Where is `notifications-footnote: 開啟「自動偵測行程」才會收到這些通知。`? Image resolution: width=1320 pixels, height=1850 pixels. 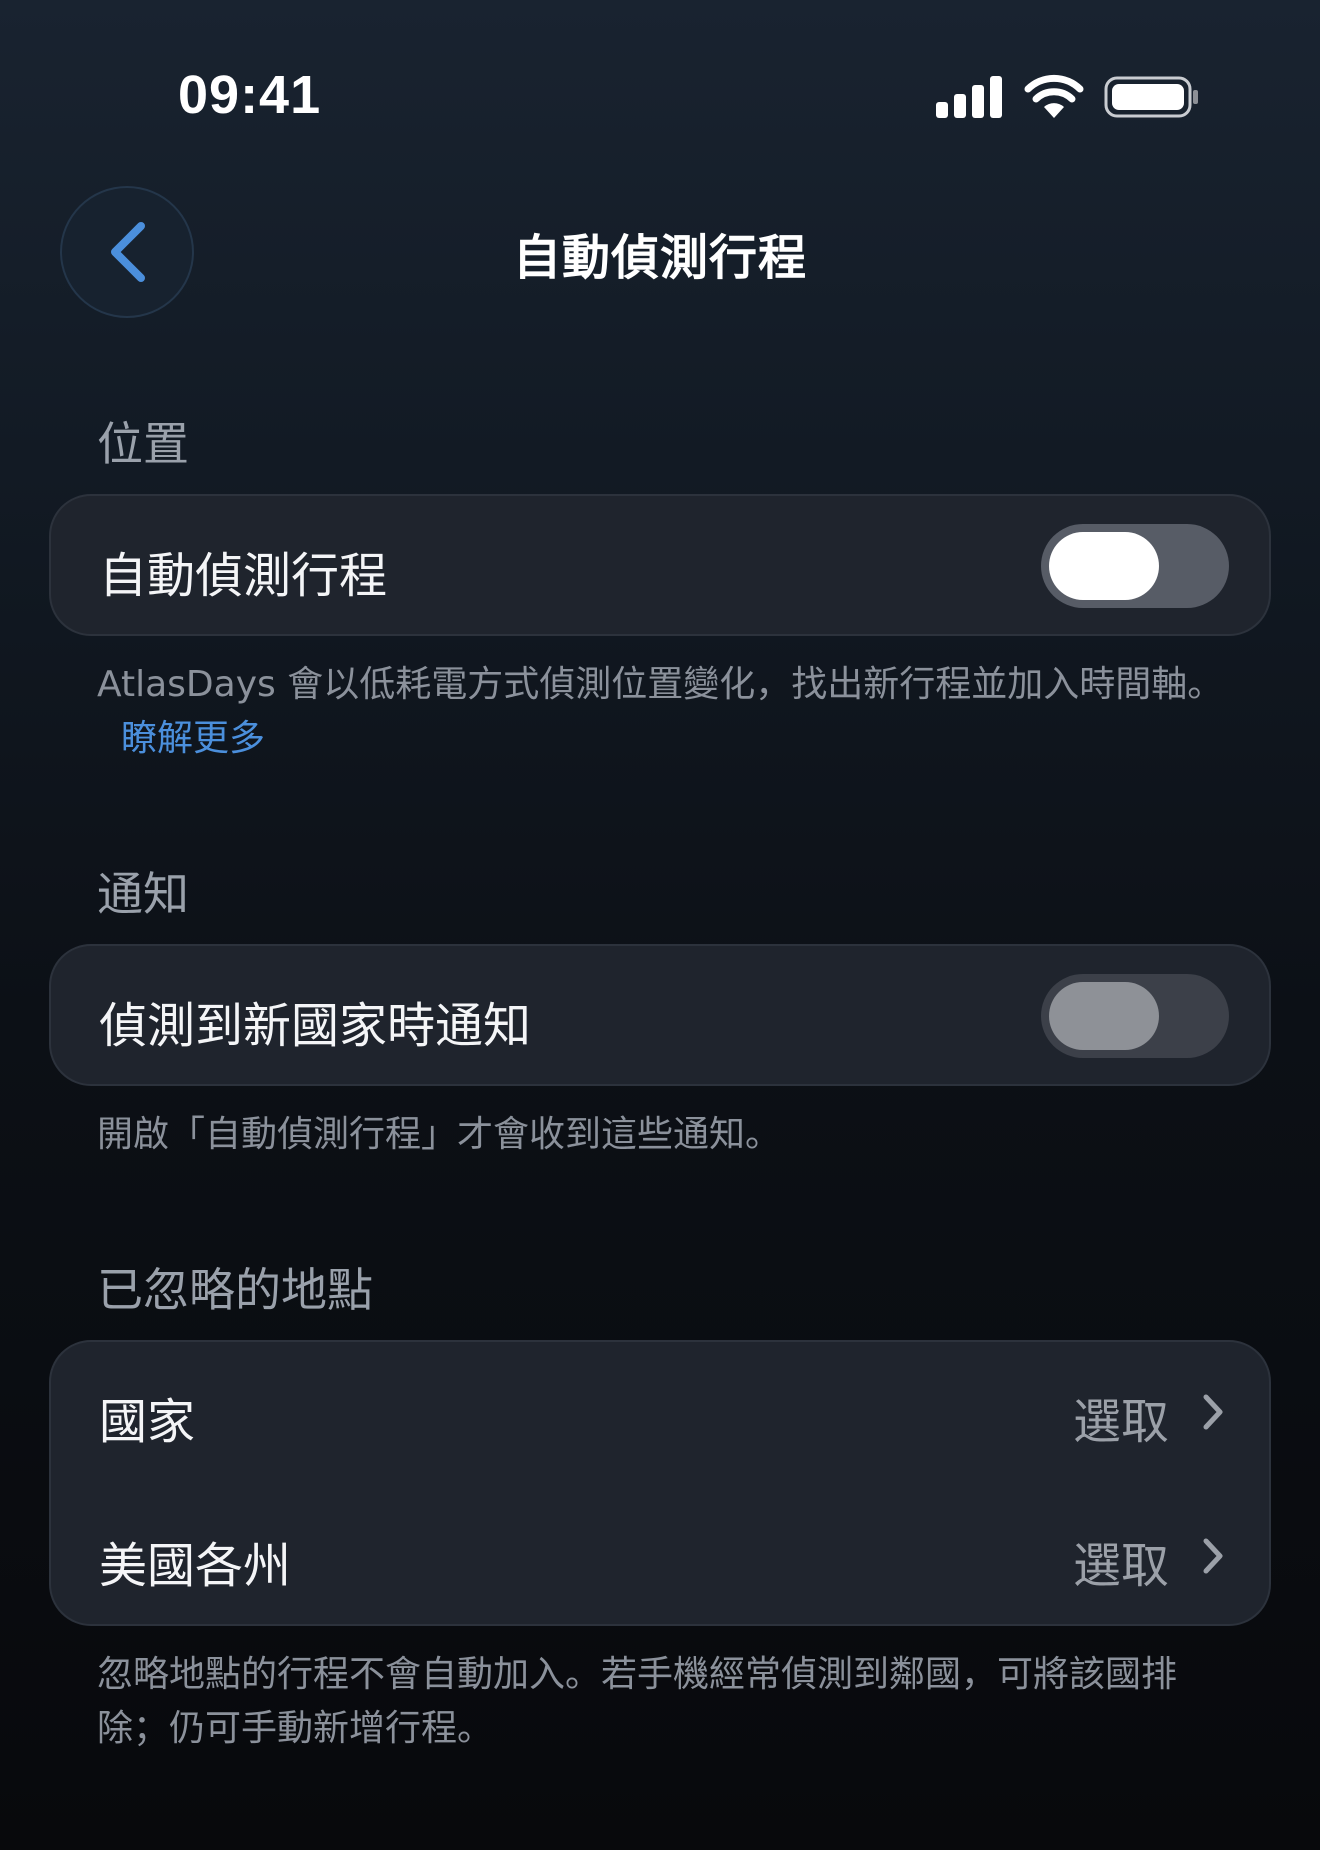 notifications-footnote: 開啟「自動偵測行程」才會收到這些通知。 is located at coordinates (439, 1134).